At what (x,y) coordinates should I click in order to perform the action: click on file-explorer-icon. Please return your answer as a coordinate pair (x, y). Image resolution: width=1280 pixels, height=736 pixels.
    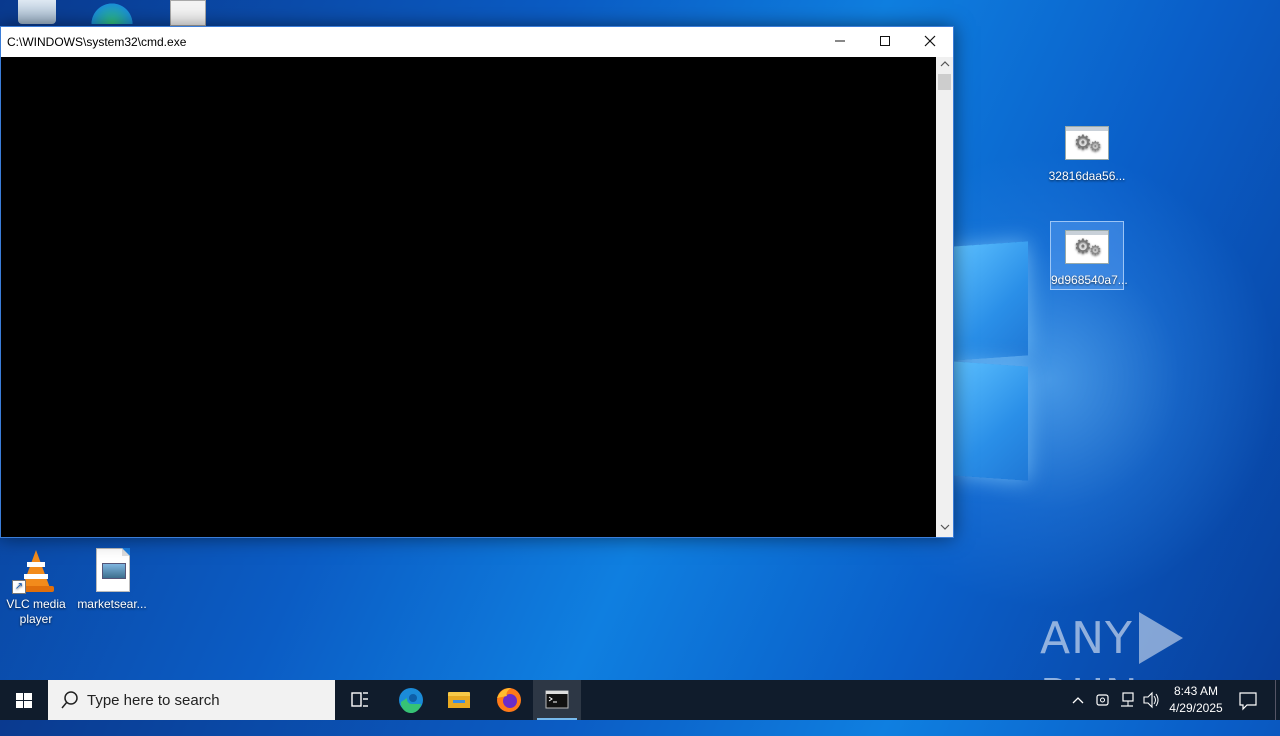
    Looking at the image, I should click on (459, 700).